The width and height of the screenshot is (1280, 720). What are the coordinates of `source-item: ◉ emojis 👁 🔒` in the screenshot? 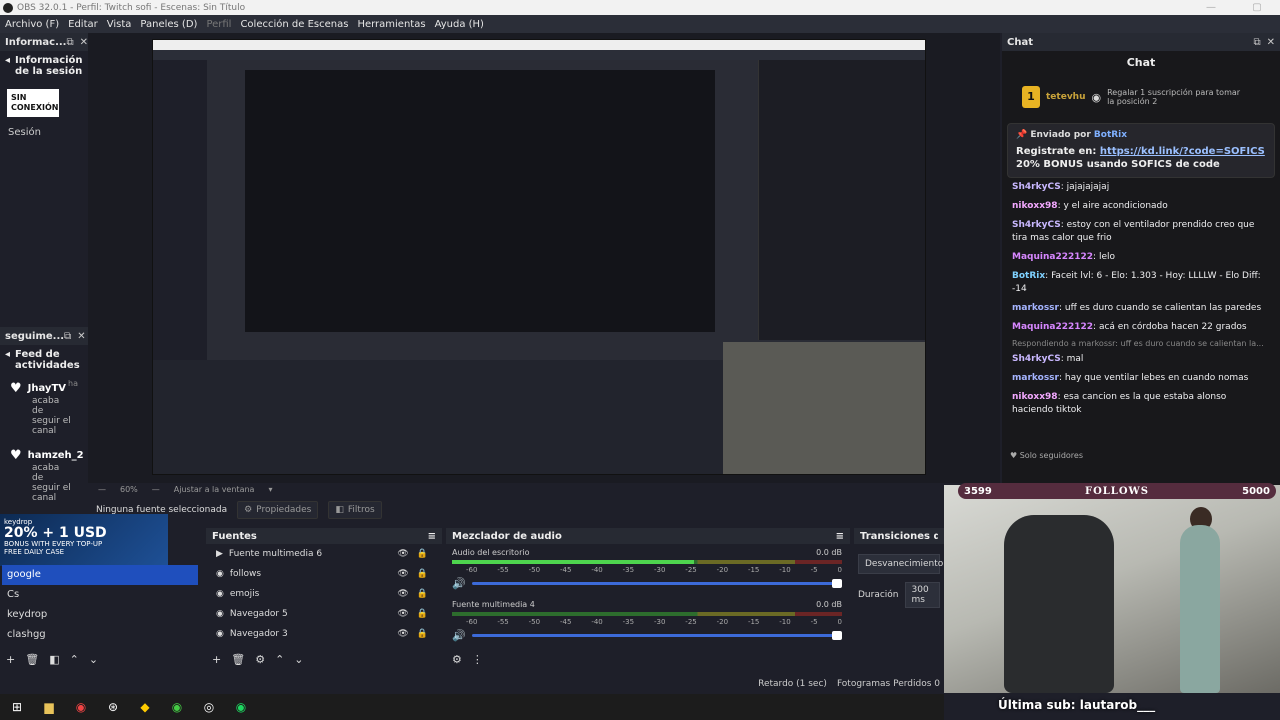 It's located at (324, 594).